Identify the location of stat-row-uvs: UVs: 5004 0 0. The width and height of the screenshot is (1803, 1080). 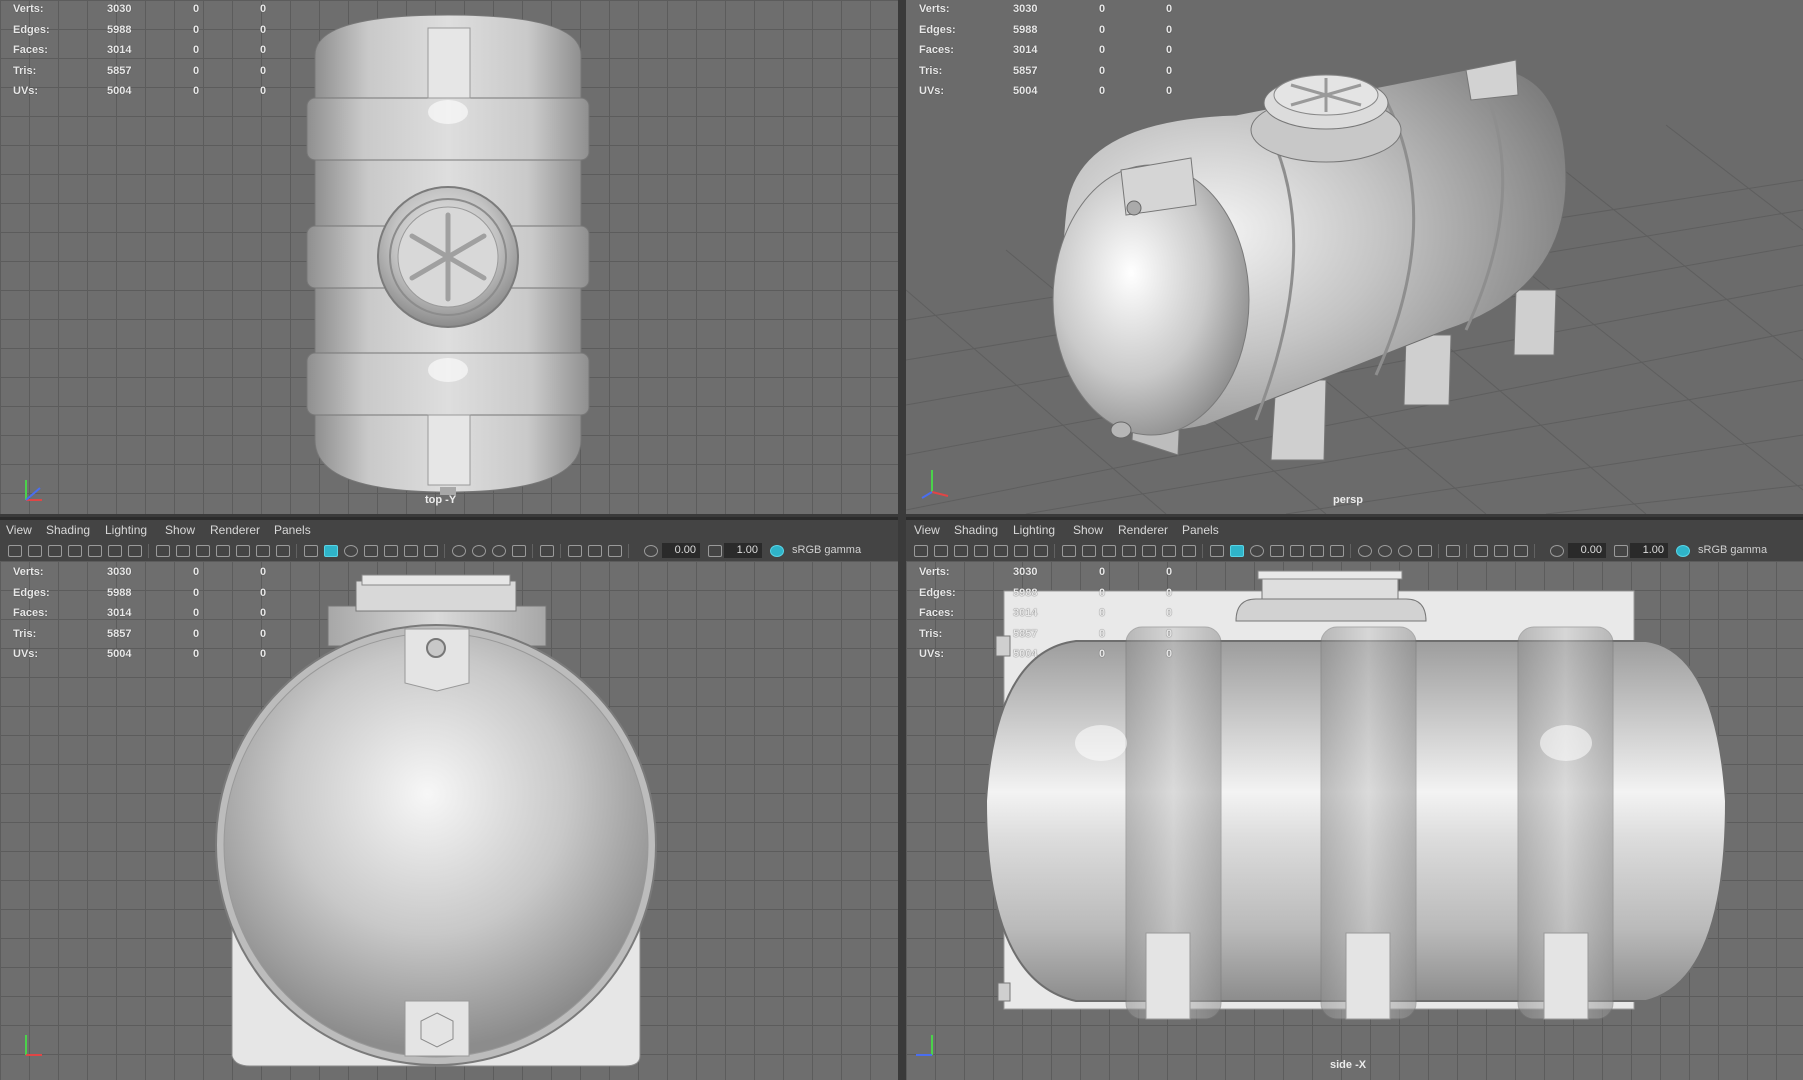
(150, 92).